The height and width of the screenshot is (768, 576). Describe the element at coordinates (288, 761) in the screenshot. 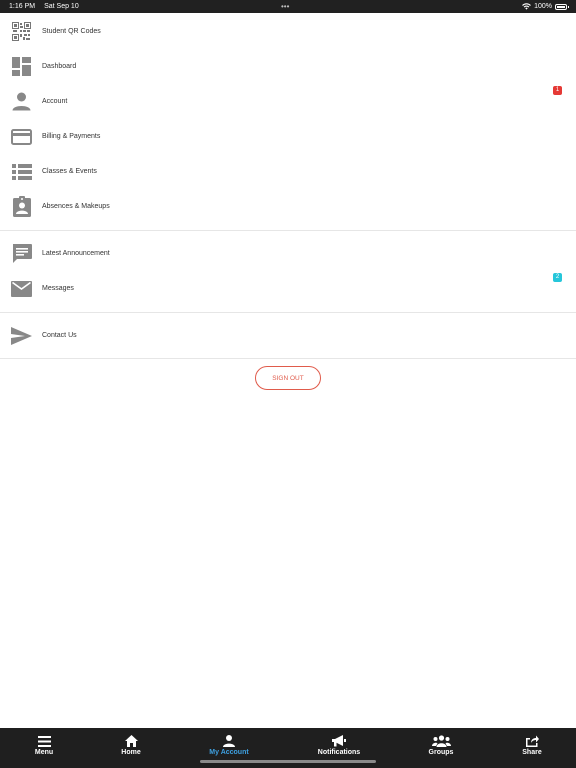

I see `home-indicator` at that location.